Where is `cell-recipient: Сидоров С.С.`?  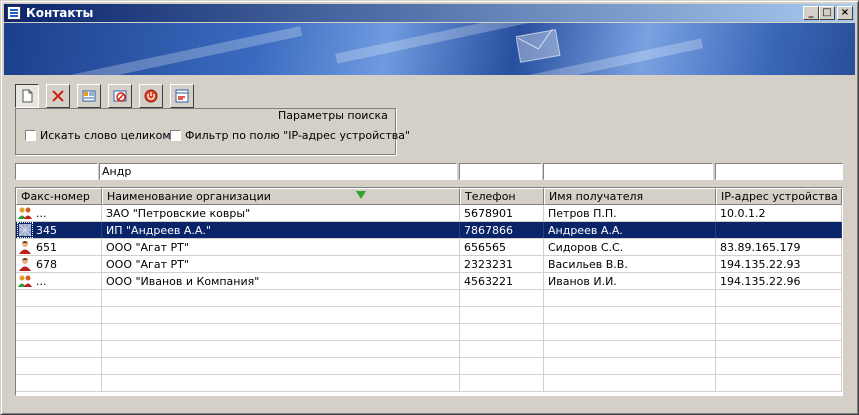
cell-recipient: Сидоров С.С. is located at coordinates (630, 247).